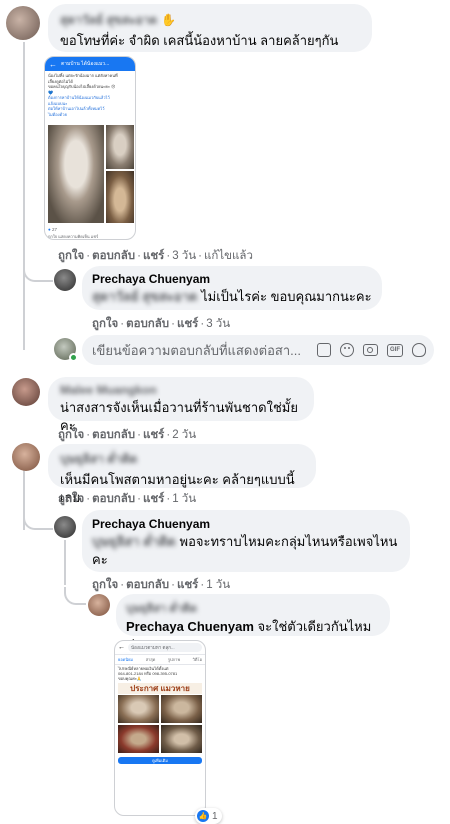 Image resolution: width=450 pixels, height=824 pixels. What do you see at coordinates (286, 296) in the screenshot?
I see `reply-text: ไม่เป็นไรค่ะ ขอบคุณมากนะคะ` at bounding box center [286, 296].